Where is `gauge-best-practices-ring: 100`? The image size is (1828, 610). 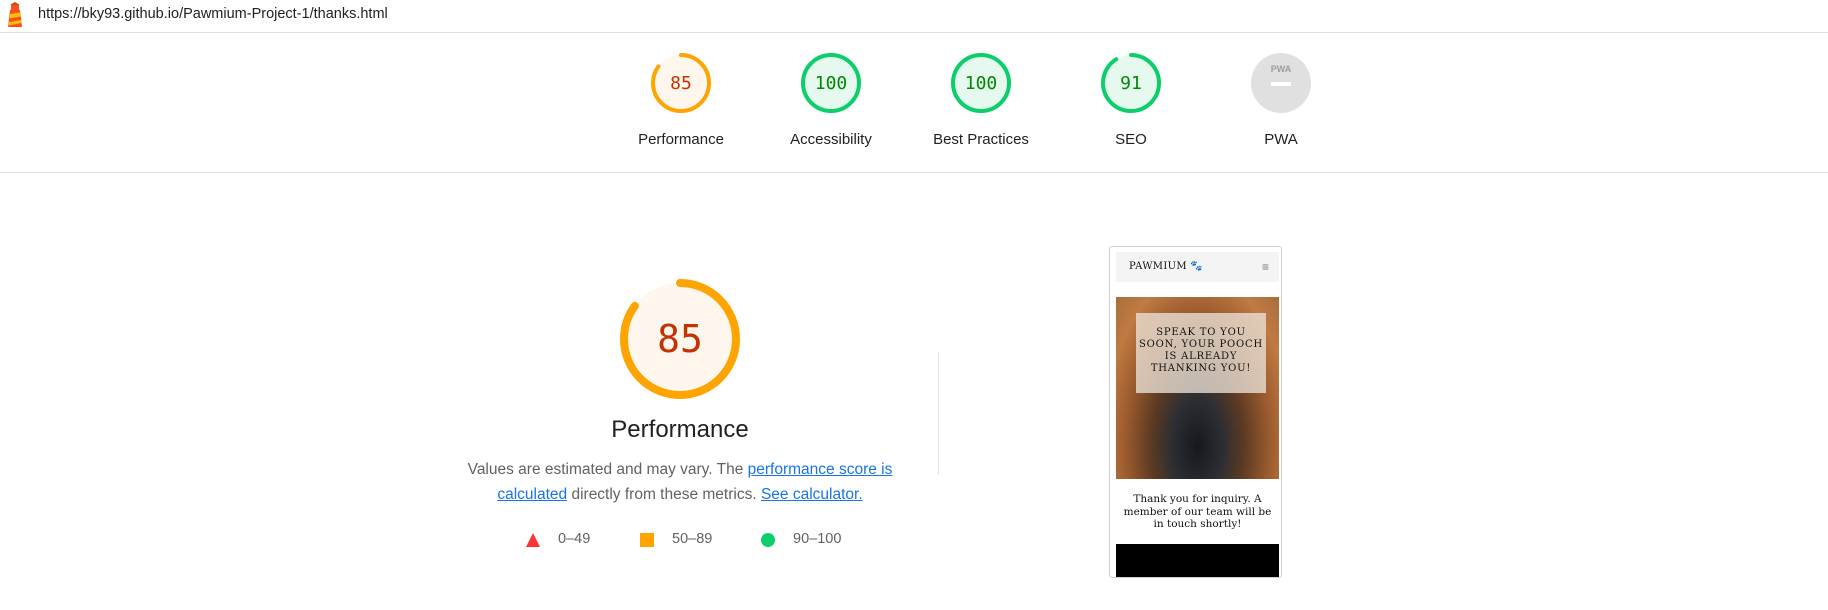
gauge-best-practices-ring: 100 is located at coordinates (981, 83).